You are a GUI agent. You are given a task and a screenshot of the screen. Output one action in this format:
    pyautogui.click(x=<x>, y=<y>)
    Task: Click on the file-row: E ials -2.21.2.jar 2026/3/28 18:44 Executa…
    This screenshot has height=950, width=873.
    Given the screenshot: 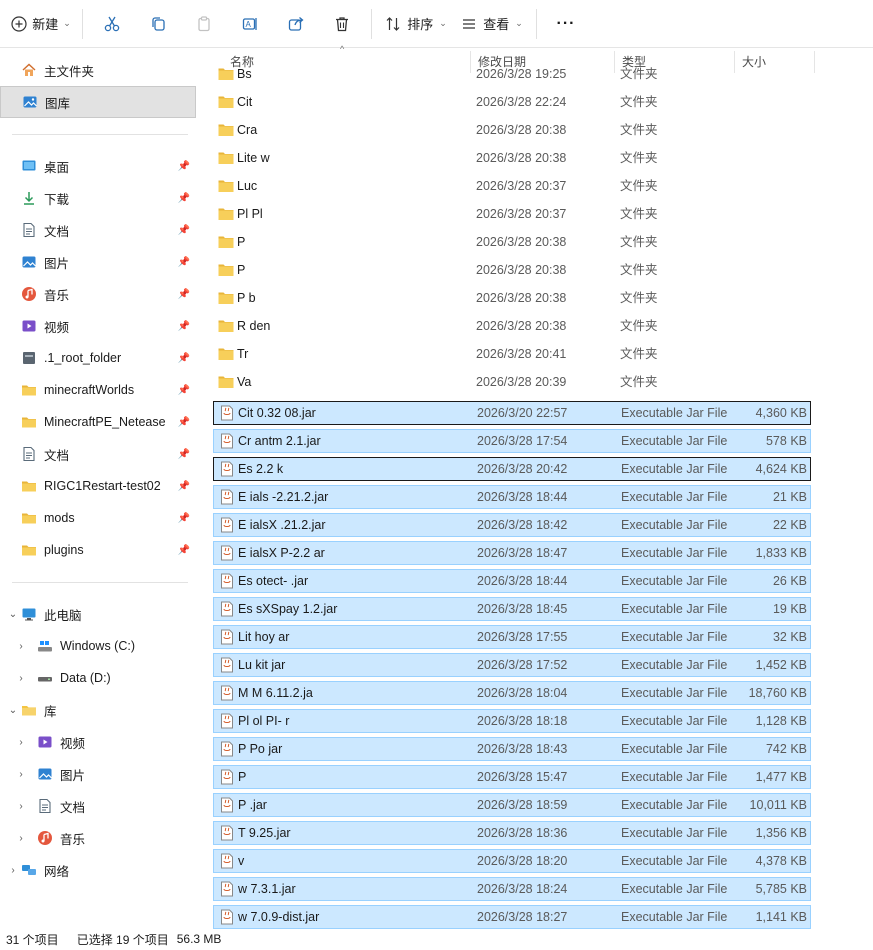 What is the action you would take?
    pyautogui.click(x=512, y=497)
    